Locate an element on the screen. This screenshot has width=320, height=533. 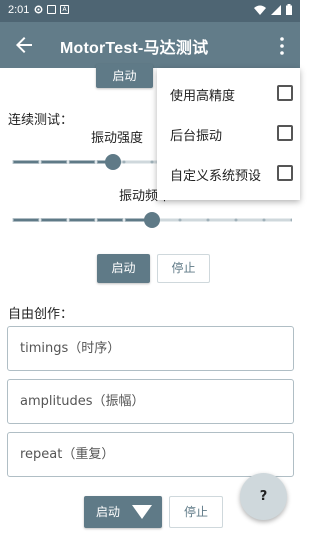
menu-item-high-precision: 使用高精度 is located at coordinates (228, 93).